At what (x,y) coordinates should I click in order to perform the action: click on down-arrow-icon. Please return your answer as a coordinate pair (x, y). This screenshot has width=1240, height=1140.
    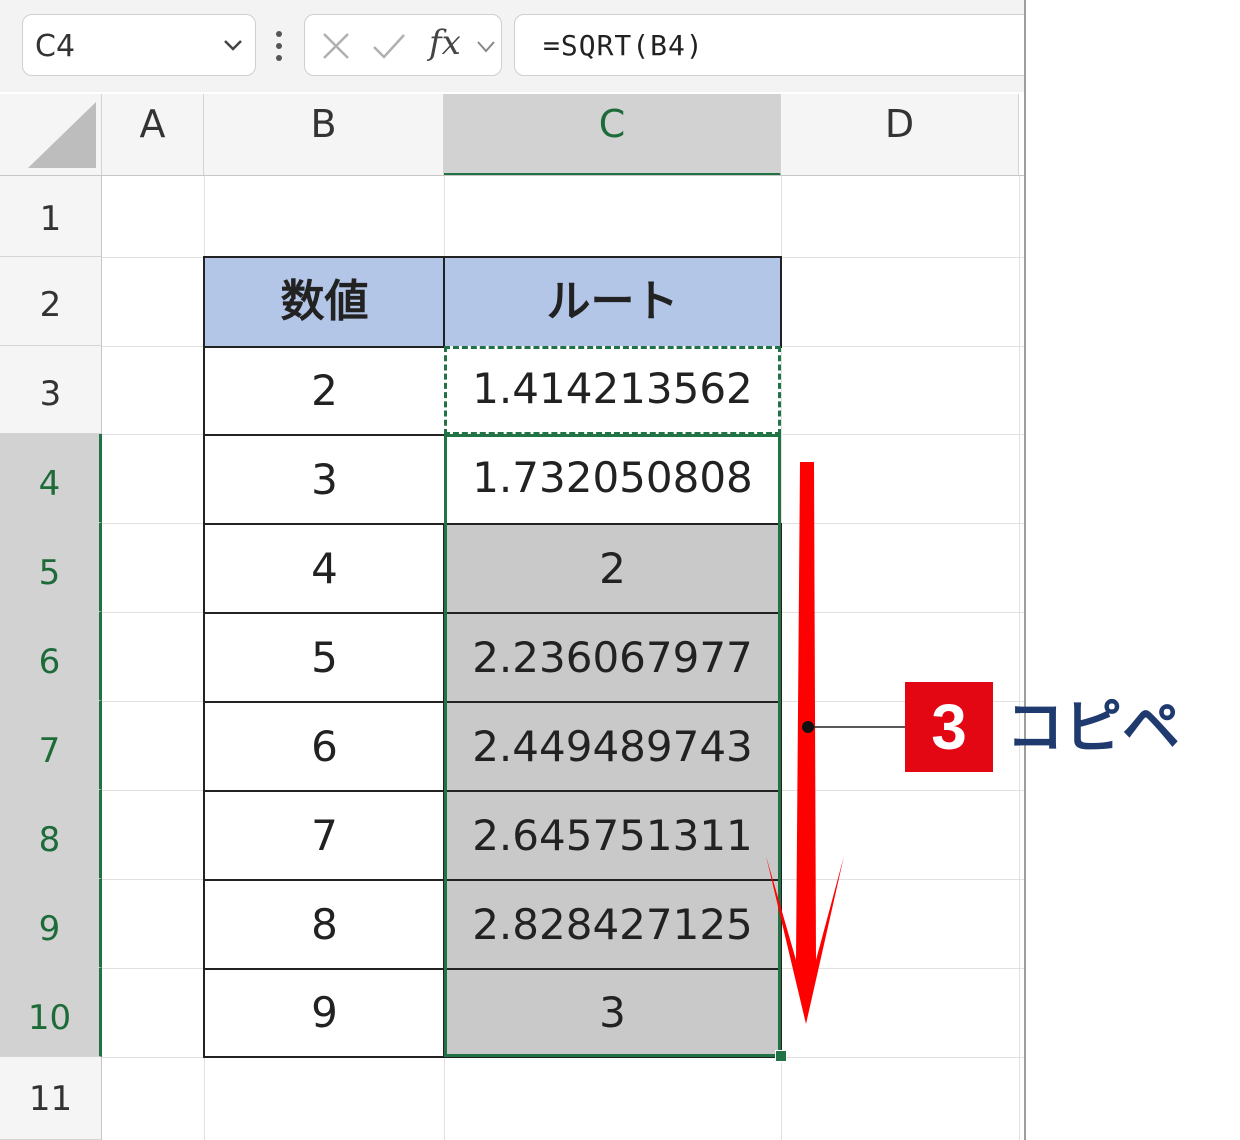
    Looking at the image, I should click on (805, 743).